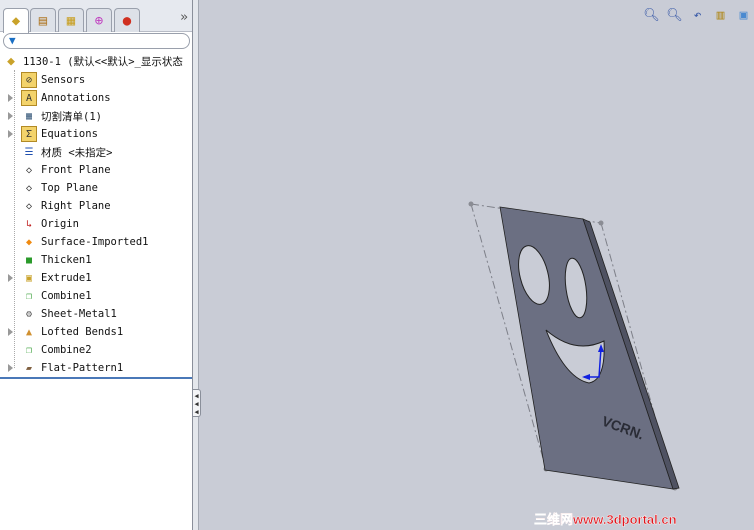 Image resolution: width=754 pixels, height=530 pixels. I want to click on tree-item: ▲ Lofted Bends1, so click(66, 332).